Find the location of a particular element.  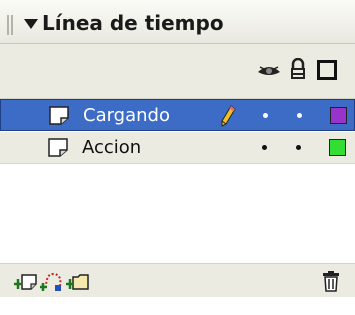

layer-name: Cargando is located at coordinates (126, 116).